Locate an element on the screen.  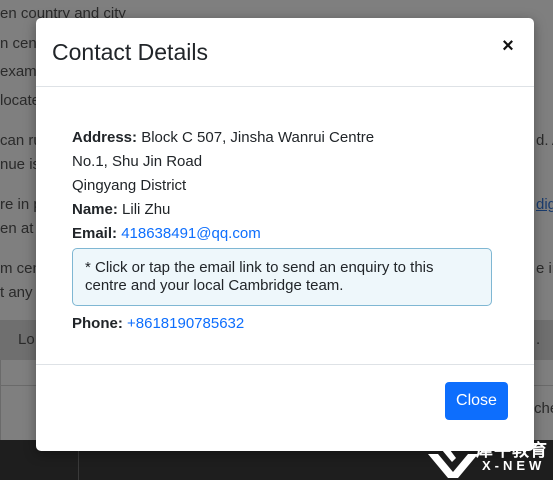
address-line-2: No.1, Shu Jin Road is located at coordinates (137, 161).